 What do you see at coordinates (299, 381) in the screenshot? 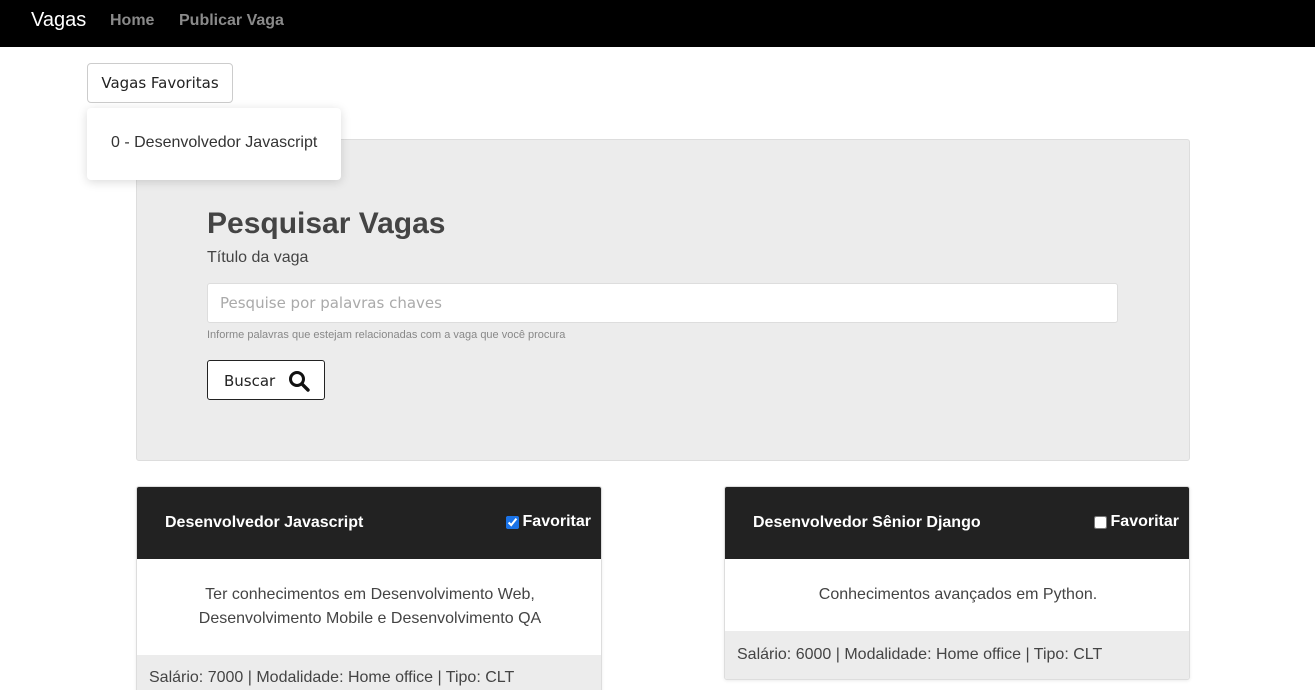
I see `search-icon` at bounding box center [299, 381].